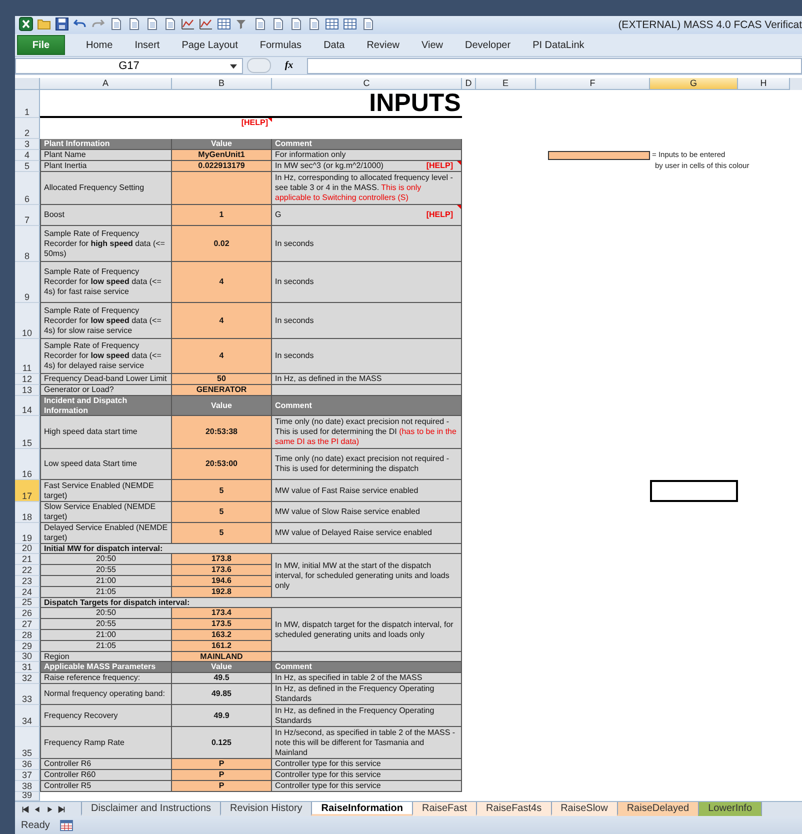 This screenshot has height=834, width=802. Describe the element at coordinates (444, 809) in the screenshot. I see `sheet-tab: RaiseFast` at that location.